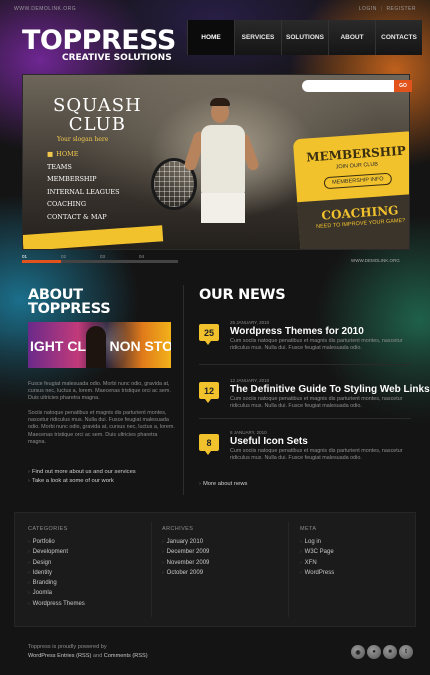  Describe the element at coordinates (398, 37) in the screenshot. I see `nav-contacts: Contacts` at that location.